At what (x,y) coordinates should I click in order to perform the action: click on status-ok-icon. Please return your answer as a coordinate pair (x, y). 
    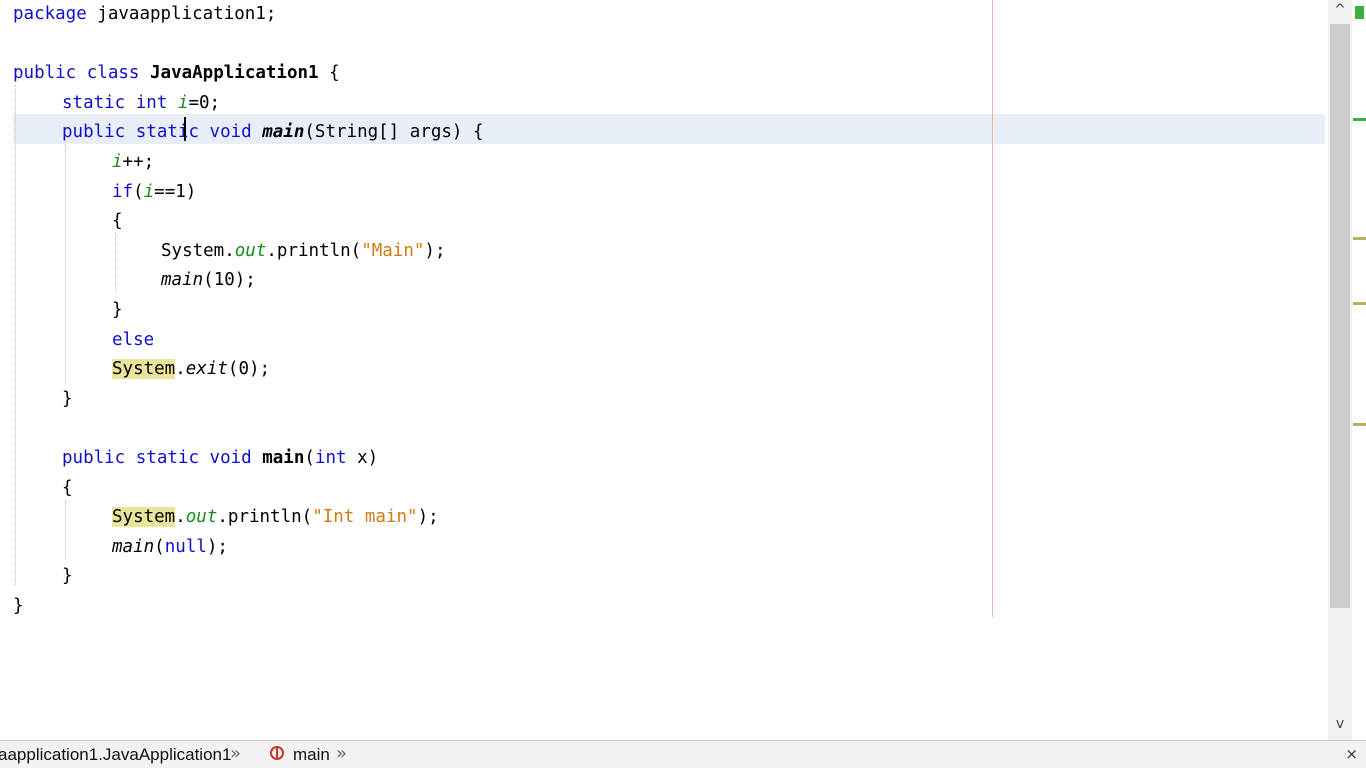
    Looking at the image, I should click on (1359, 12).